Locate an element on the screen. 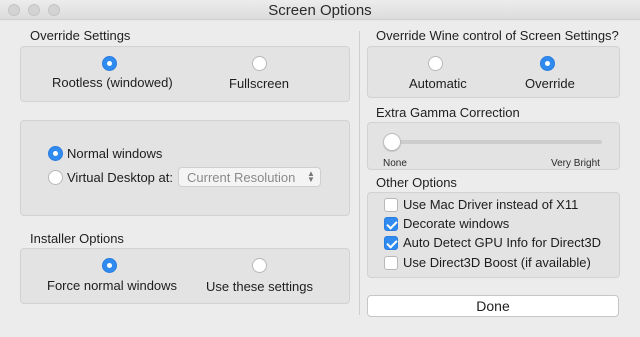  decorate-windows-checkbox is located at coordinates (391, 224).